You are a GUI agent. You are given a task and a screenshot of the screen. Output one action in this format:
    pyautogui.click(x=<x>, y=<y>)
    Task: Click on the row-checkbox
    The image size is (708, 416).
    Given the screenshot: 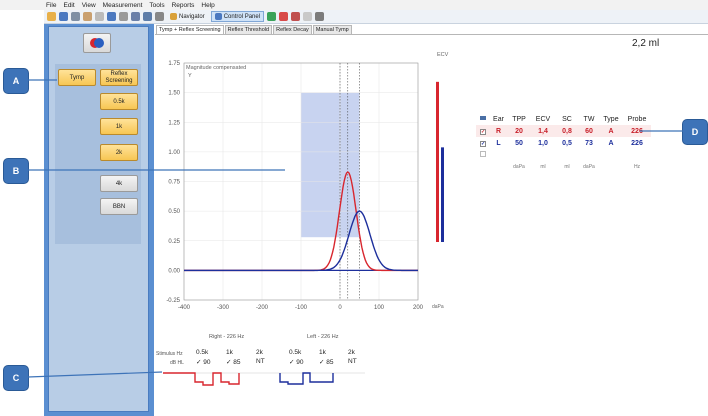 What is the action you would take?
    pyautogui.click(x=483, y=154)
    